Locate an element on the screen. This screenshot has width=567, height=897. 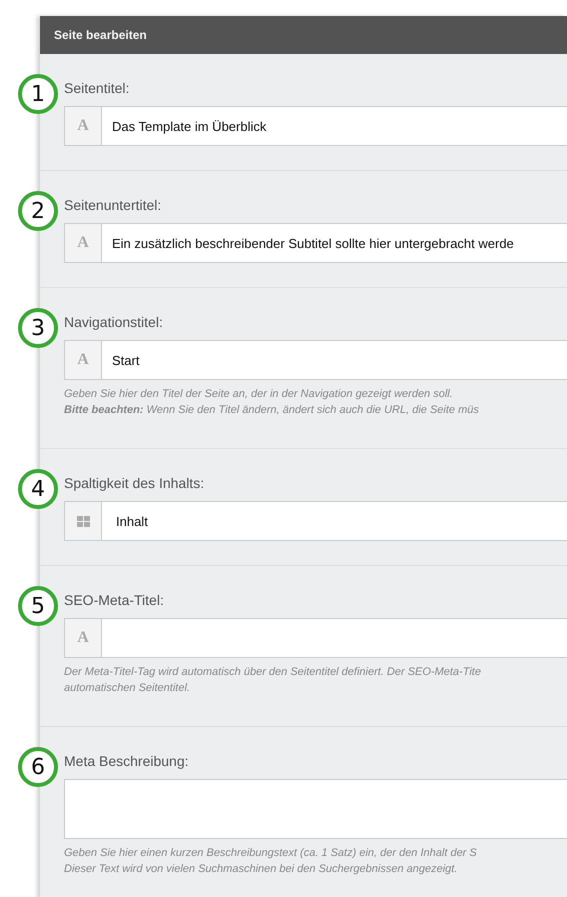
step-number-badge: 6 is located at coordinates (38, 767).